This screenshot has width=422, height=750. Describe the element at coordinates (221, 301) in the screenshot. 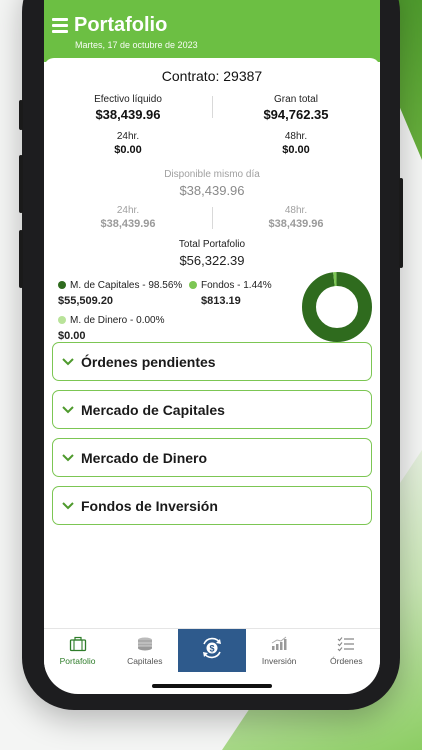

I see `legend-amount: $813.19` at that location.